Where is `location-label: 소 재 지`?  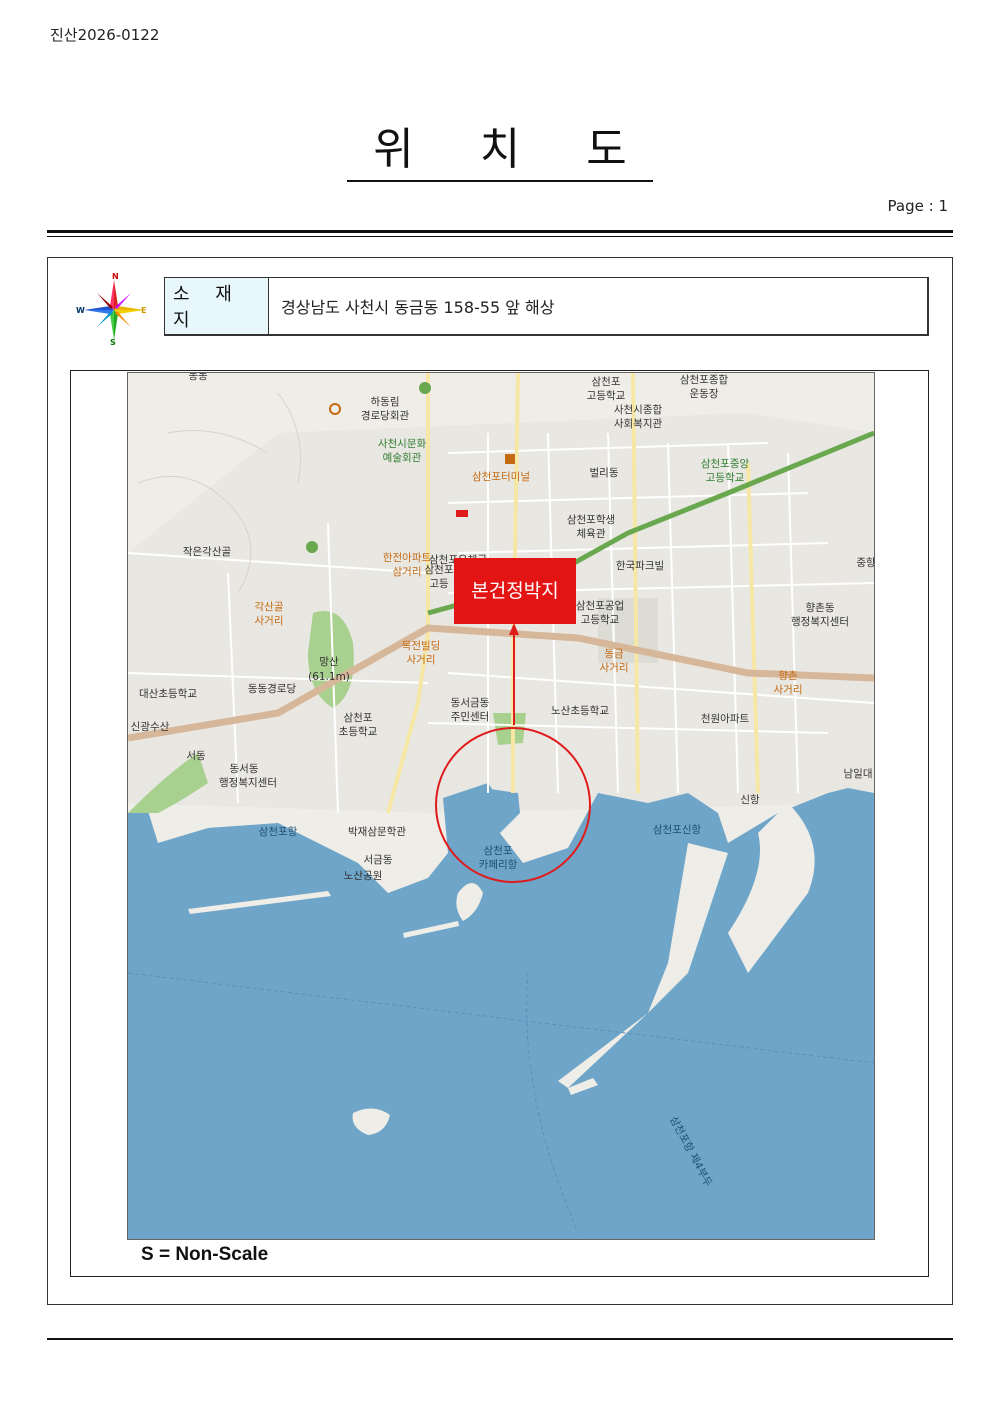
location-label: 소 재 지 is located at coordinates (217, 306).